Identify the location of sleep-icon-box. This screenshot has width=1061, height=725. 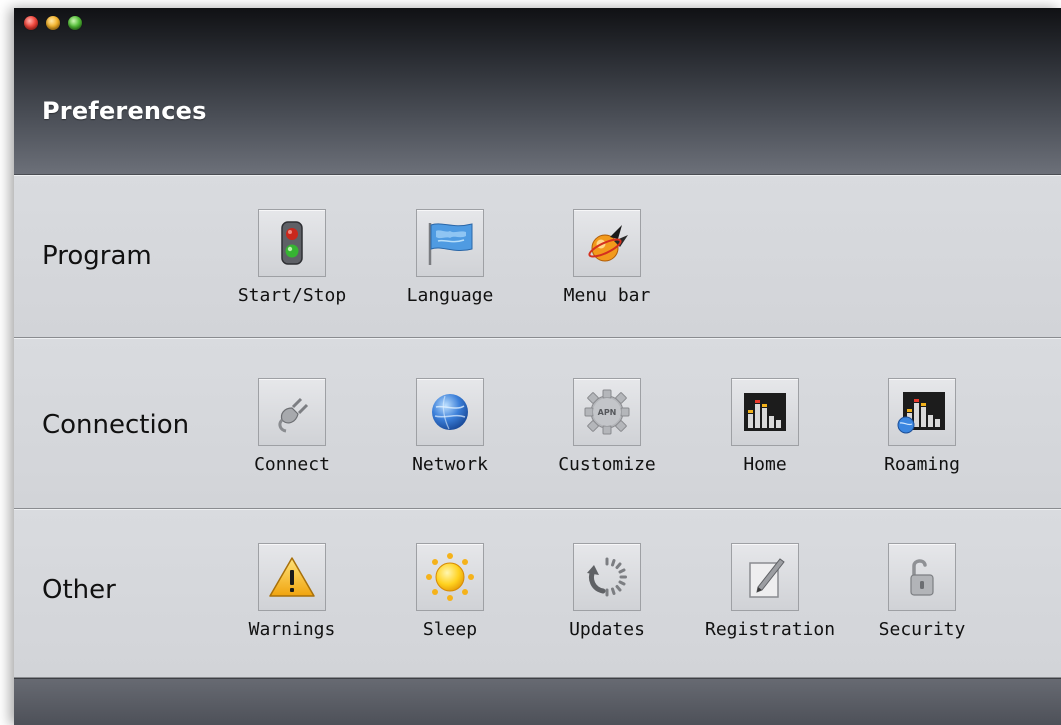
(450, 577).